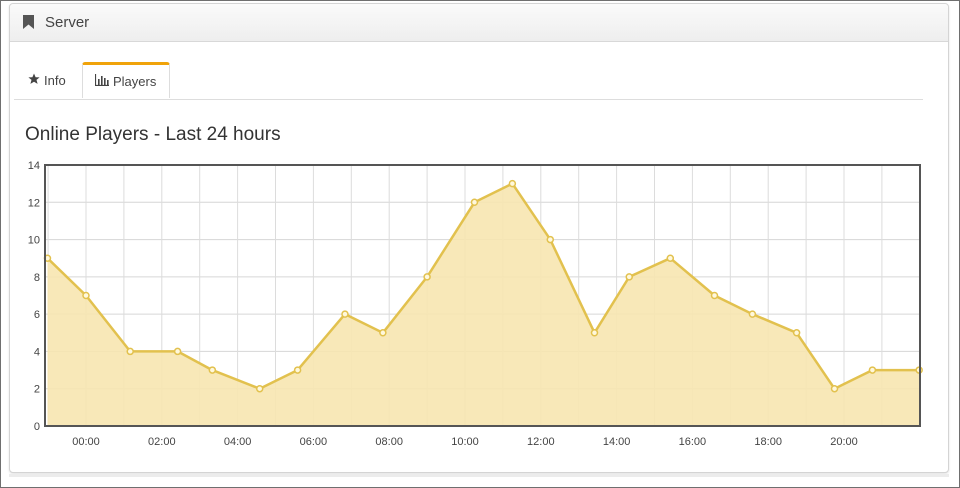  What do you see at coordinates (693, 442) in the screenshot?
I see `x-tick-label: 16:00` at bounding box center [693, 442].